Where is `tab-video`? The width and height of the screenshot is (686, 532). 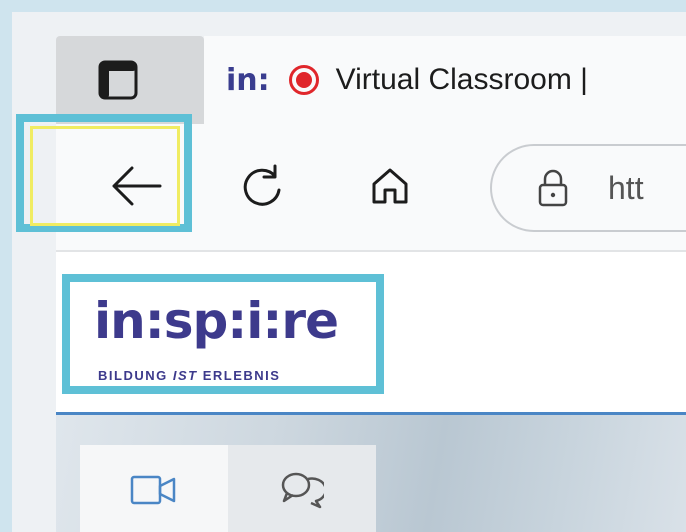 tab-video is located at coordinates (154, 488).